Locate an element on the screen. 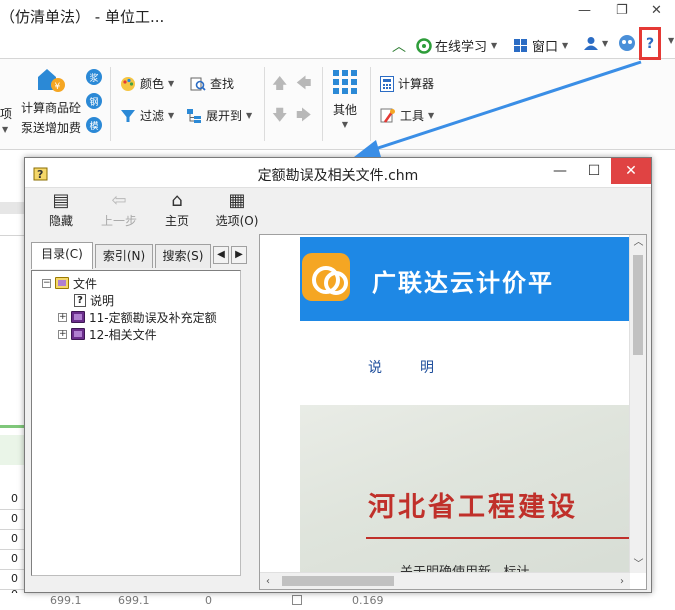 This screenshot has width=675, height=610. home-button: ⌂ 主页 is located at coordinates (177, 211).